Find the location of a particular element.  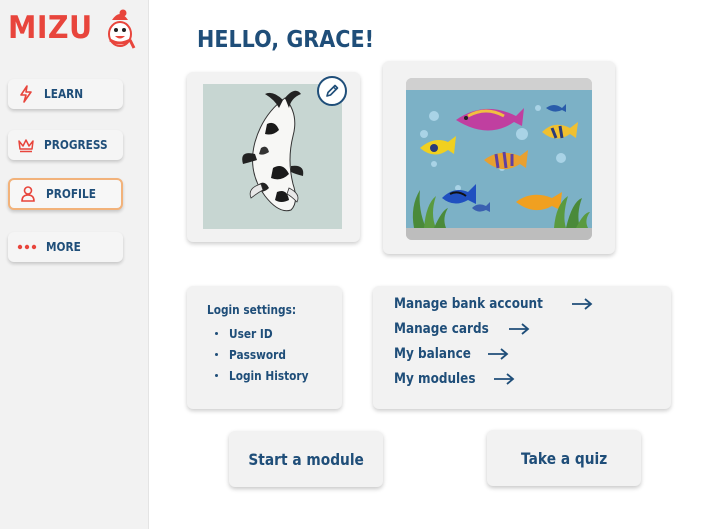

logo: MIZU is located at coordinates (73, 28).